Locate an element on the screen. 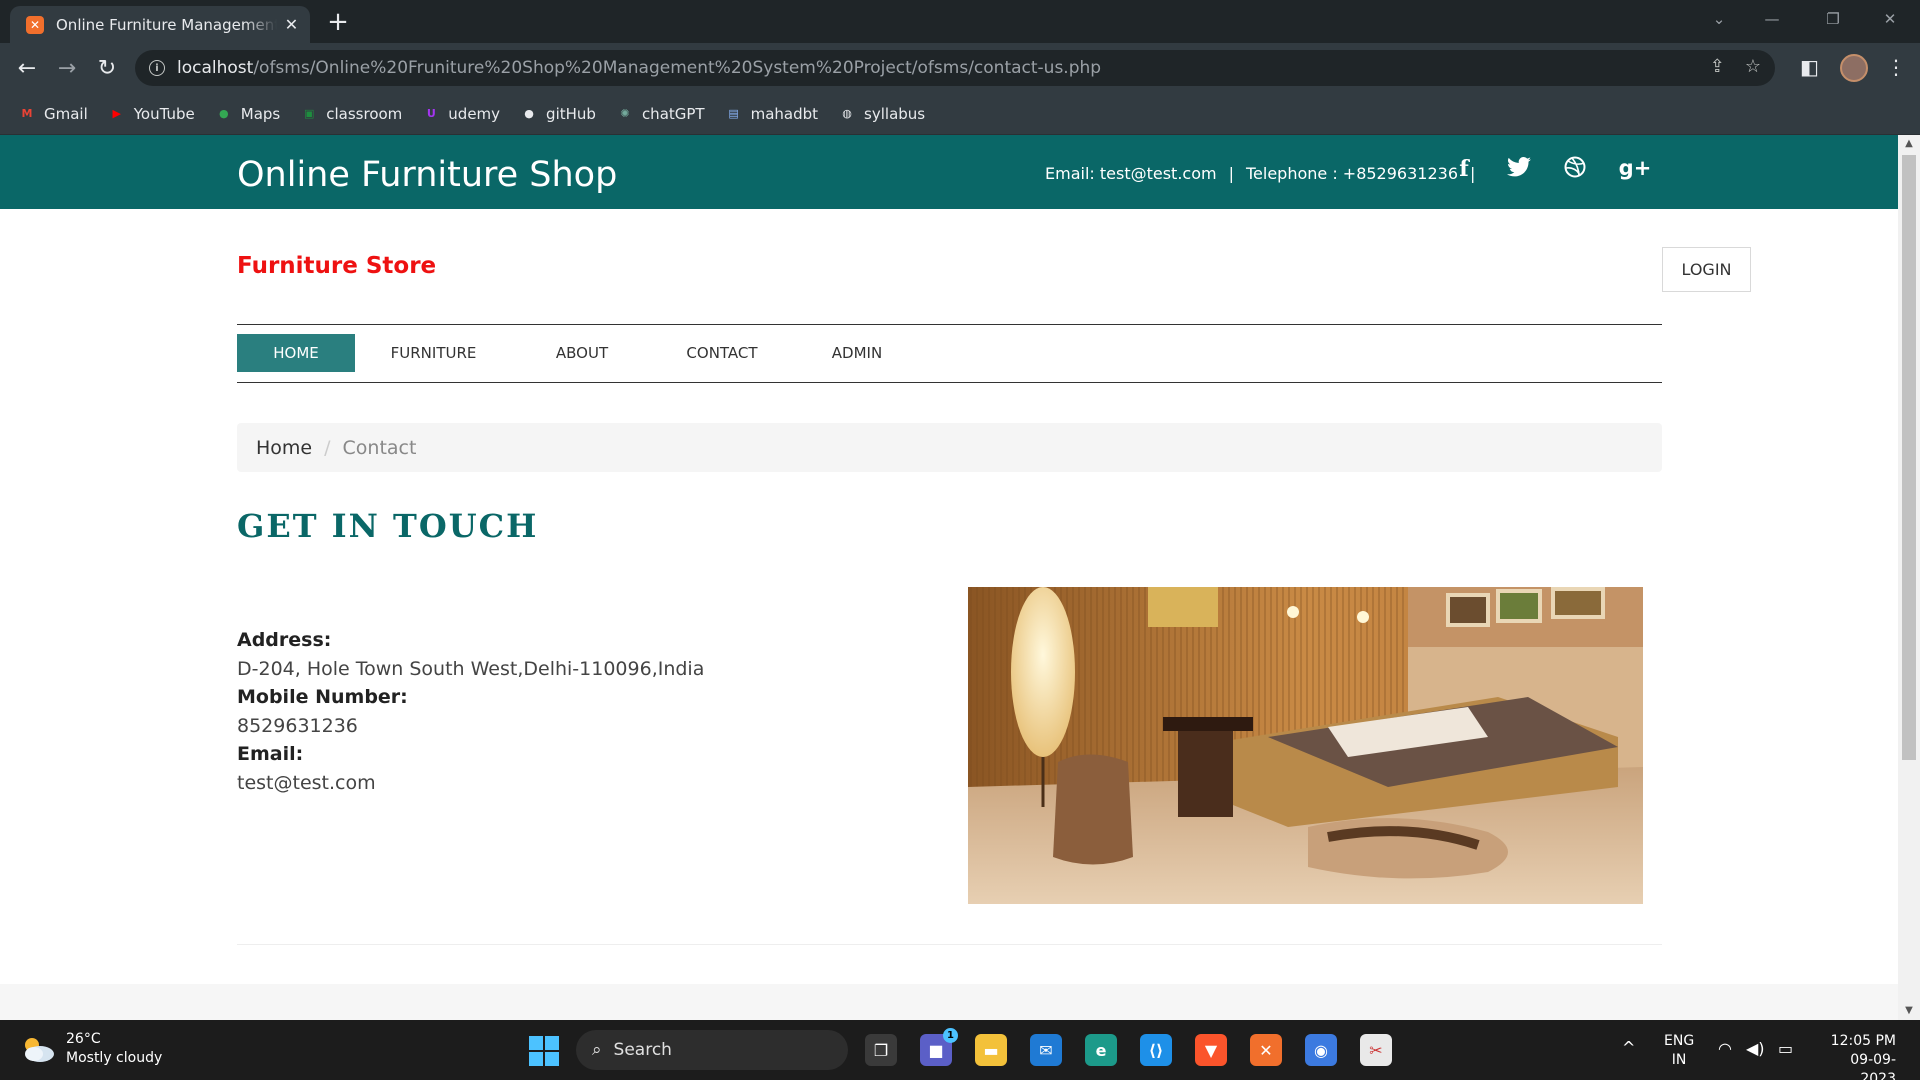  mobile-label: Mobile Number: is located at coordinates (322, 697).